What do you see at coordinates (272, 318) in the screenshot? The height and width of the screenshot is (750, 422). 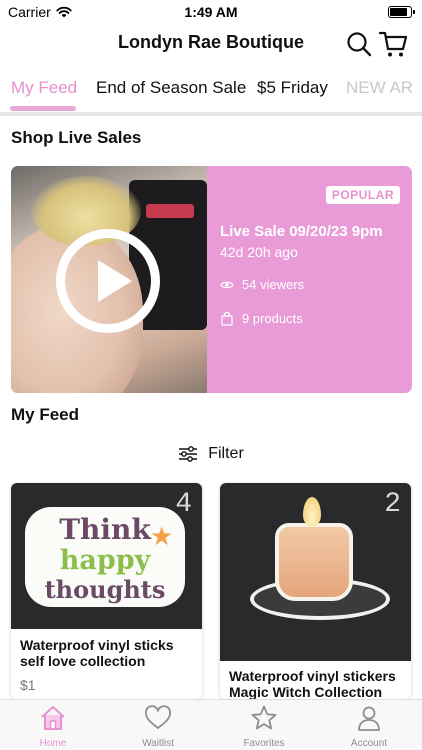 I see `products-count: 9 products` at bounding box center [272, 318].